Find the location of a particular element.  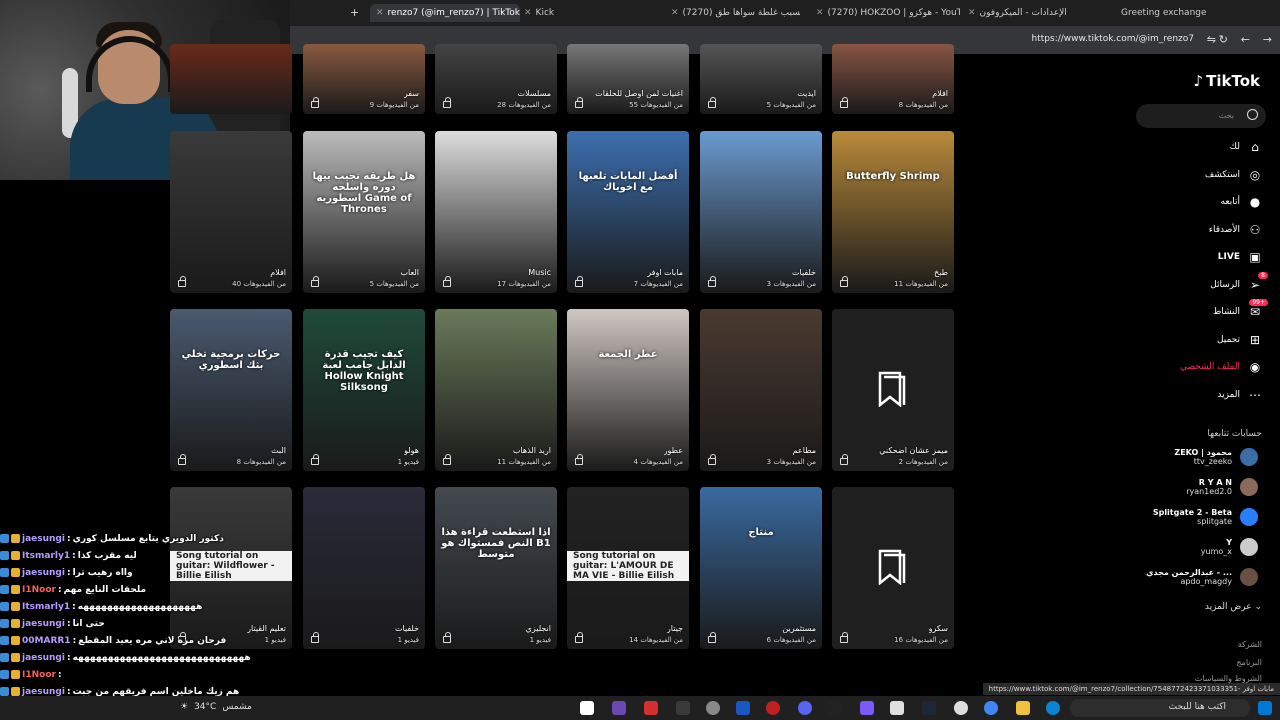

footer-company: الشركة is located at coordinates (1250, 644).